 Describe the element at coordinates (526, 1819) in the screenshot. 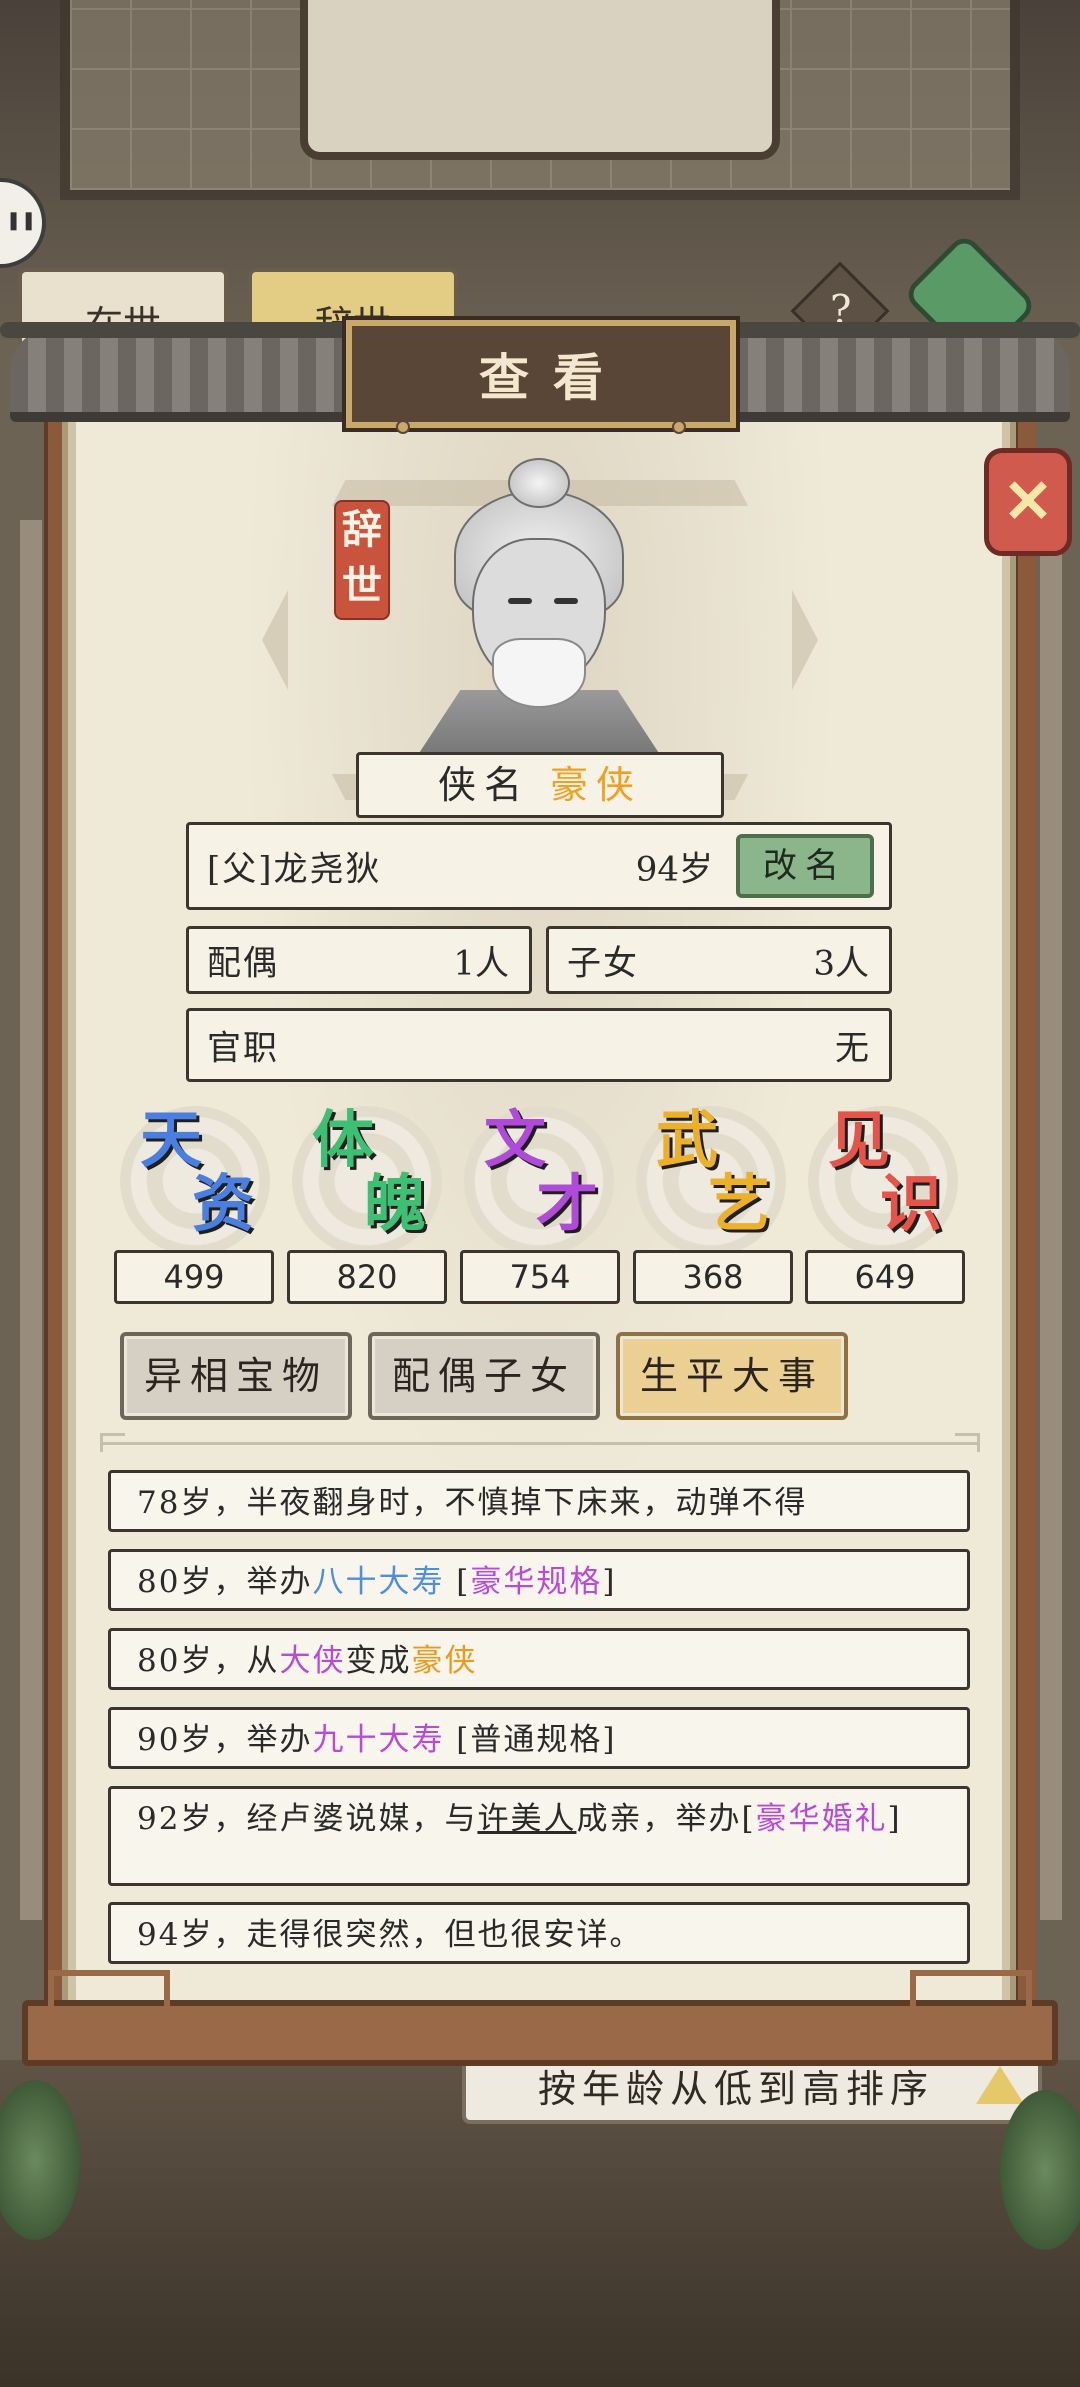

I see `partner-link: 许美人` at that location.